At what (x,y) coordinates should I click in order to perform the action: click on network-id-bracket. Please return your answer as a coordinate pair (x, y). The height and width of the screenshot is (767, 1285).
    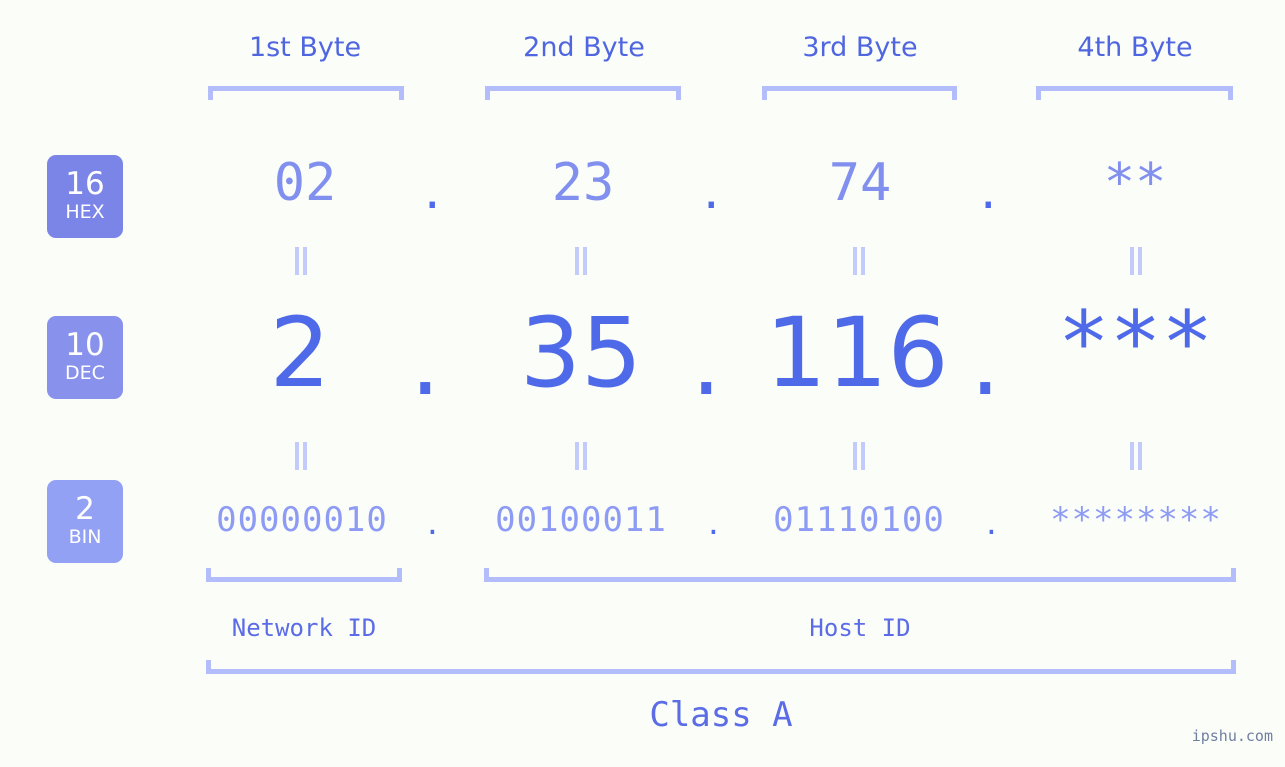
    Looking at the image, I should click on (304, 575).